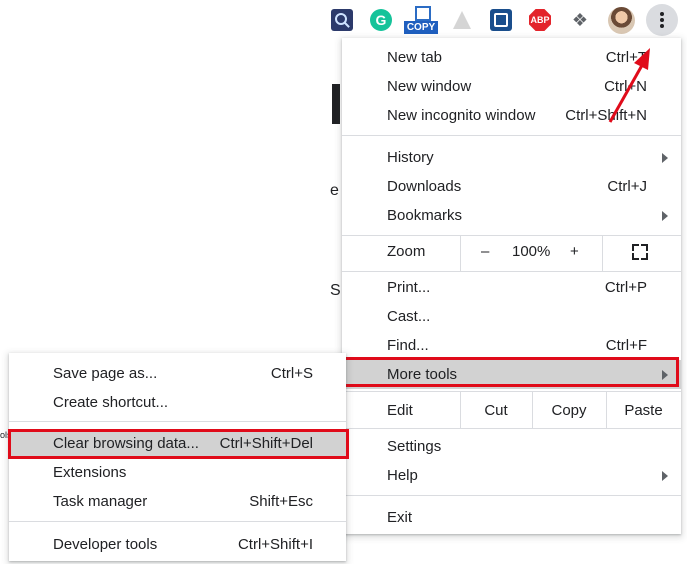 This screenshot has height=564, width=687. Describe the element at coordinates (381, 20) in the screenshot. I see `grammarly-extension-icon: G` at that location.